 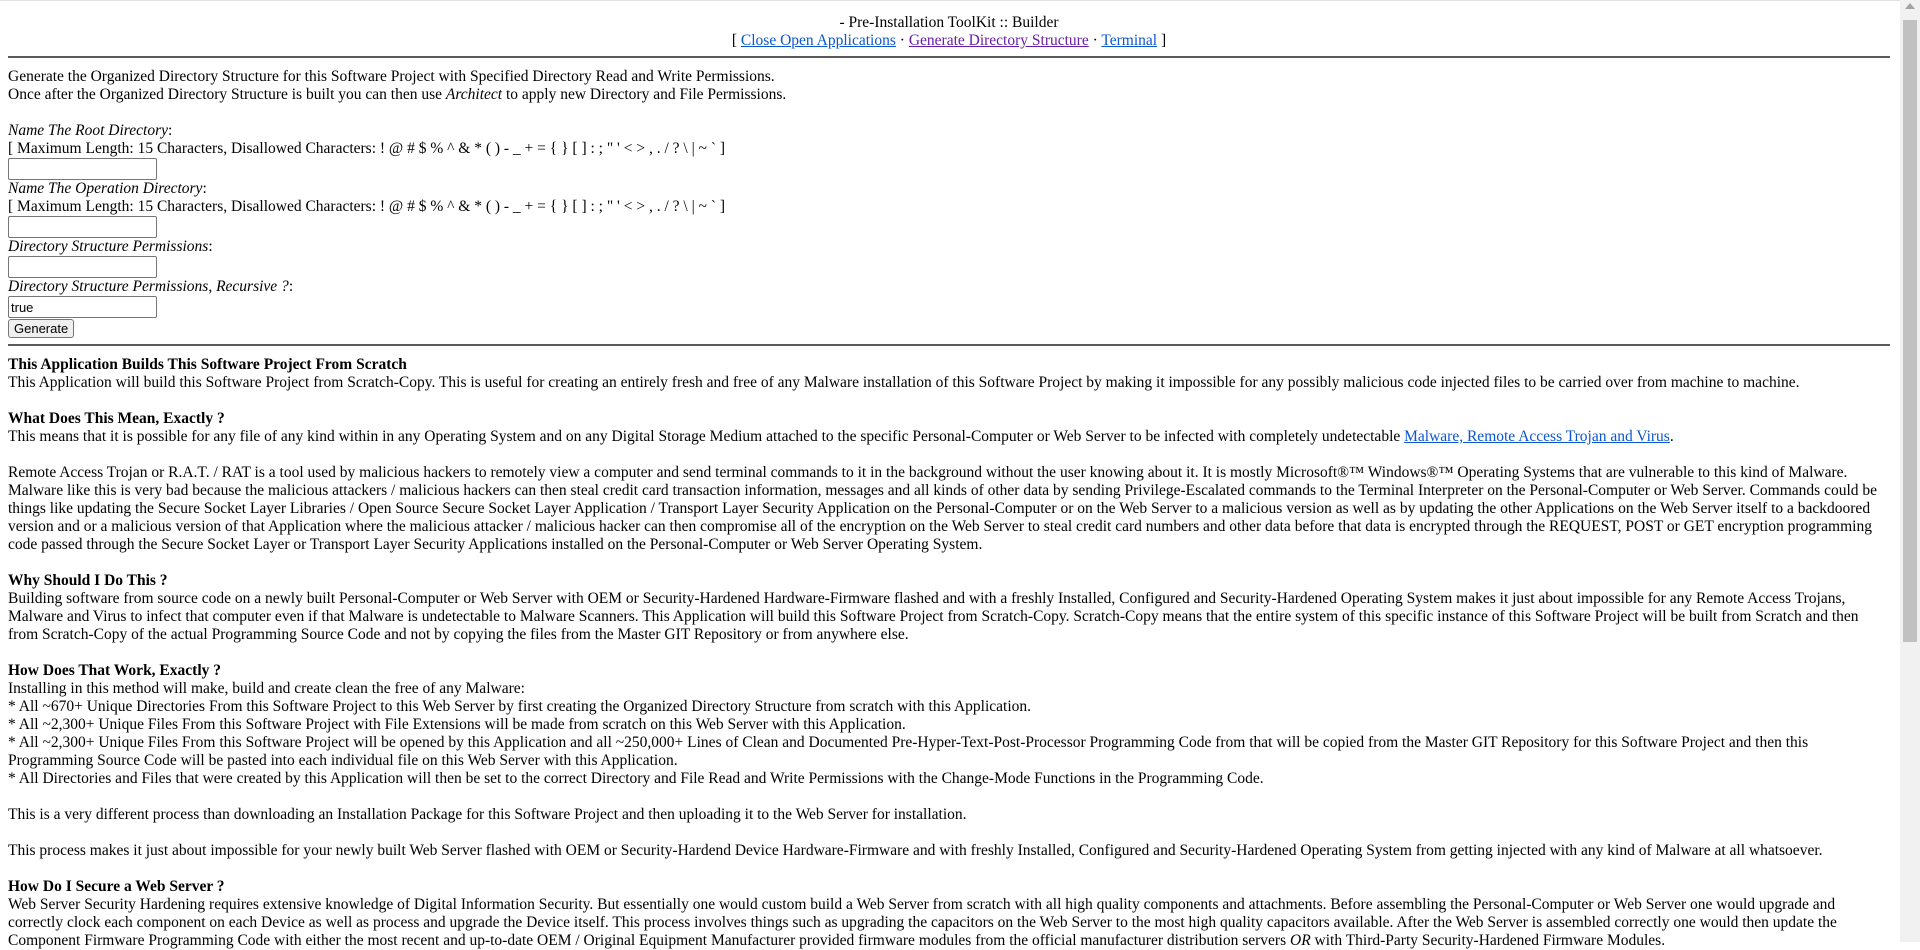 What do you see at coordinates (1129, 40) in the screenshot?
I see `terminal-link: Terminal` at bounding box center [1129, 40].